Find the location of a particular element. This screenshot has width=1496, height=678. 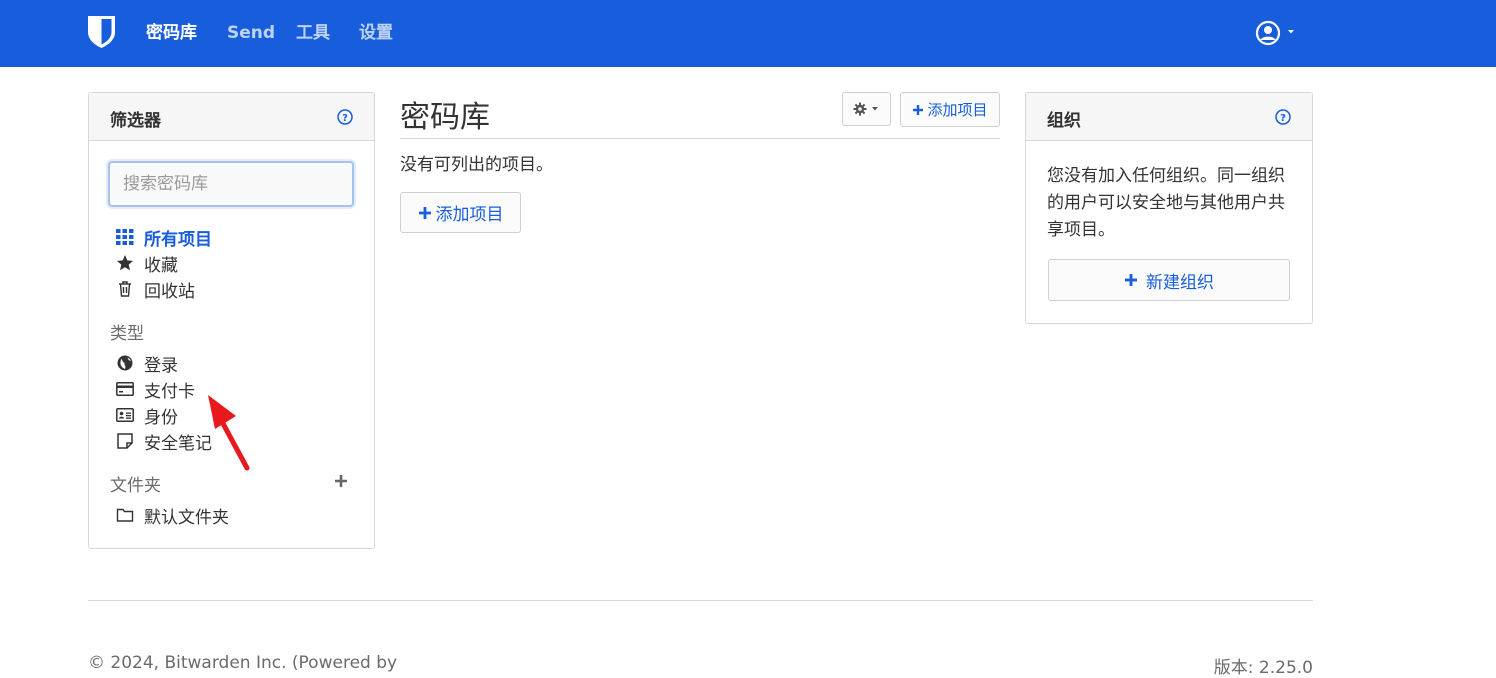

type-identity: 身份 is located at coordinates (147, 415).